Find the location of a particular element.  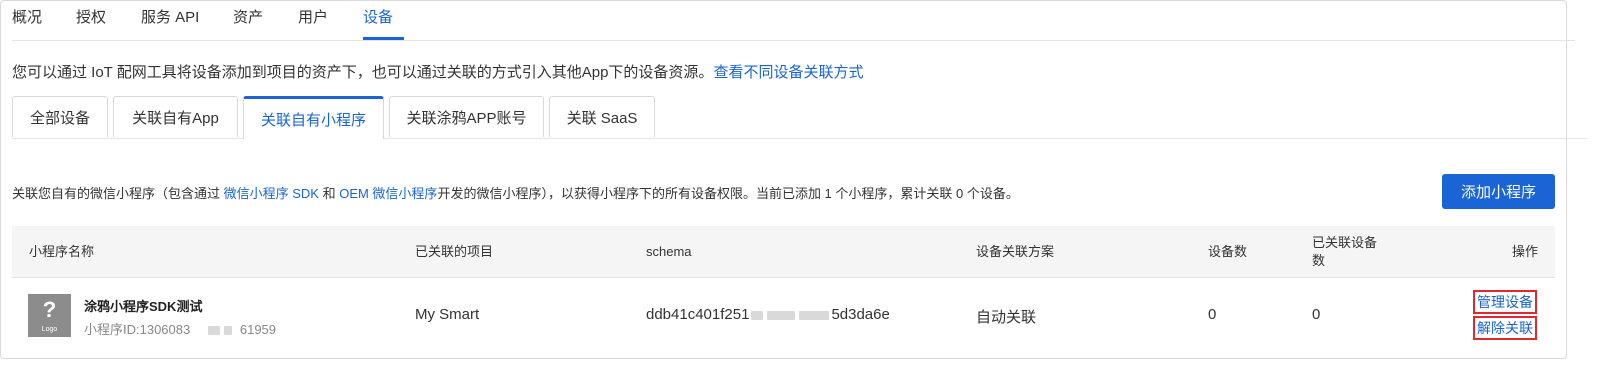

tab-overview: 概况 is located at coordinates (27, 16).